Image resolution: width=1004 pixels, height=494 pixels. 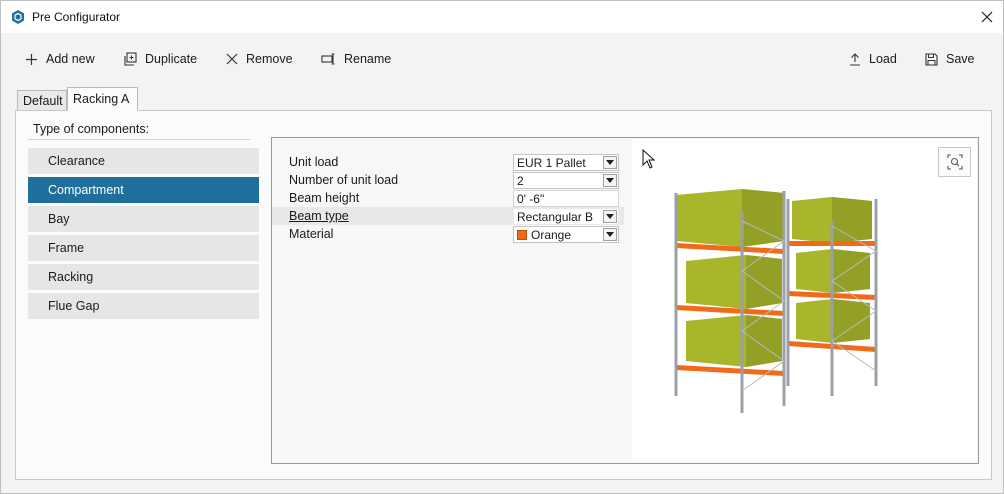 I want to click on property-label: Beam type, so click(x=319, y=216).